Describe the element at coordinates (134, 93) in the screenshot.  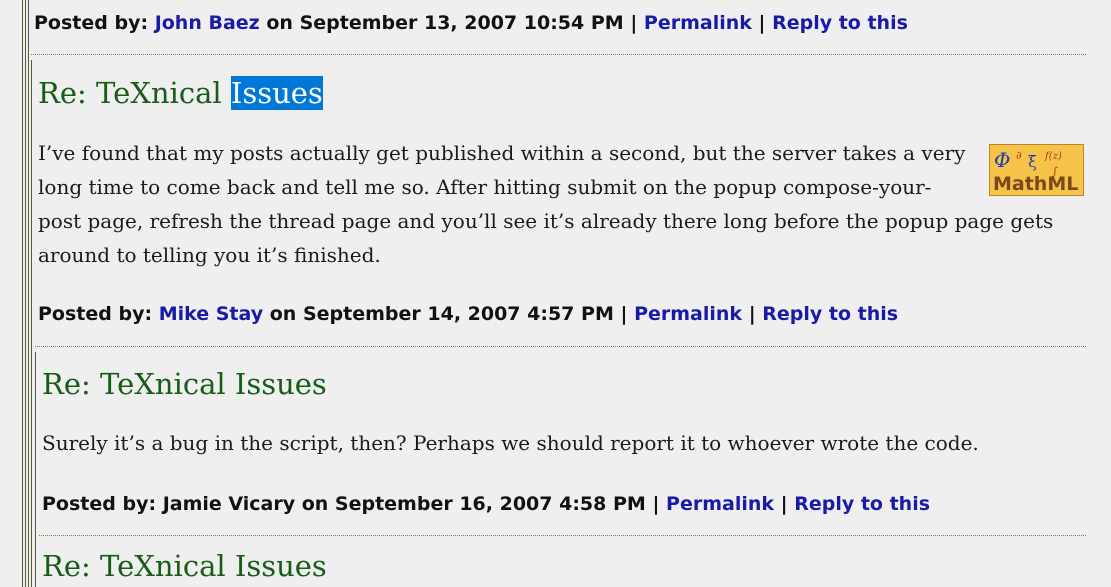
I see `comment-title-text: Re: TeXnical` at that location.